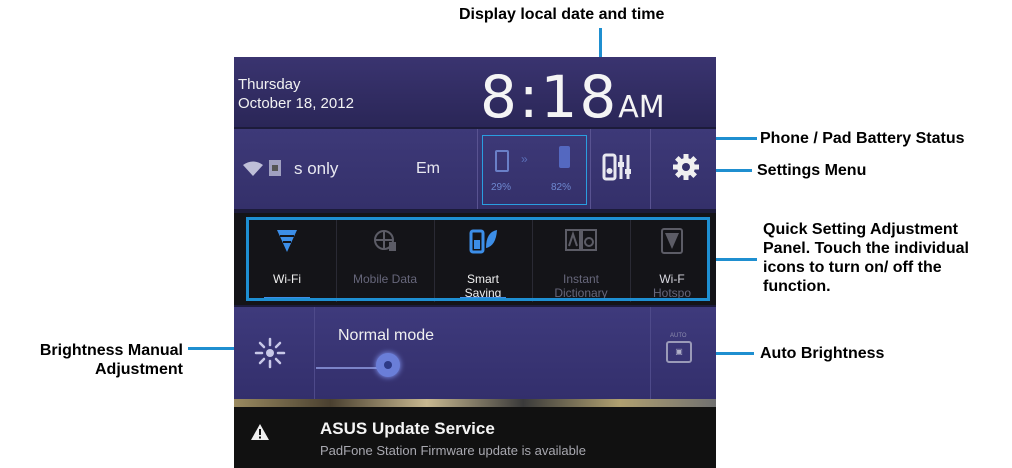  I want to click on date-label: October 18, 2012, so click(296, 103).